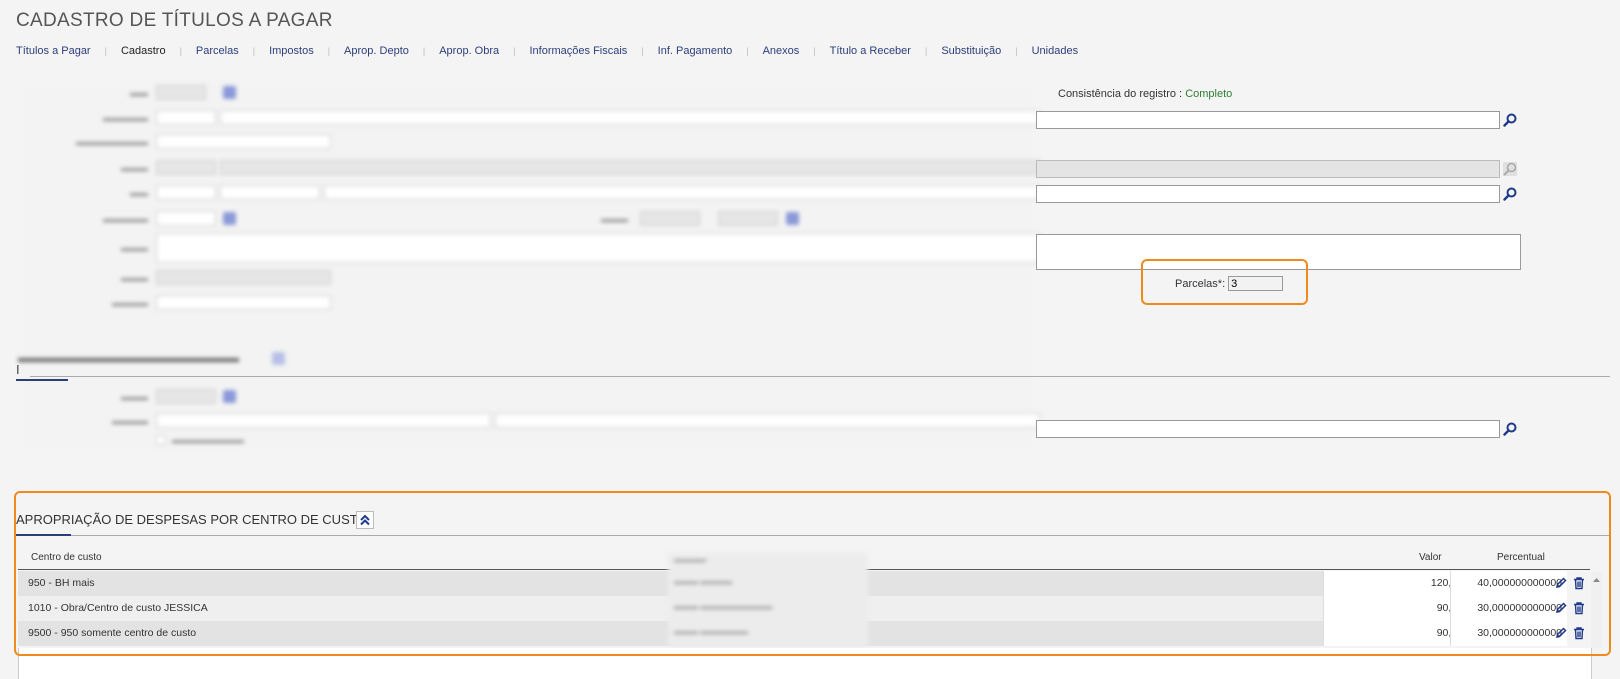 This screenshot has height=679, width=1620. Describe the element at coordinates (1224, 282) in the screenshot. I see `highlight-box` at that location.